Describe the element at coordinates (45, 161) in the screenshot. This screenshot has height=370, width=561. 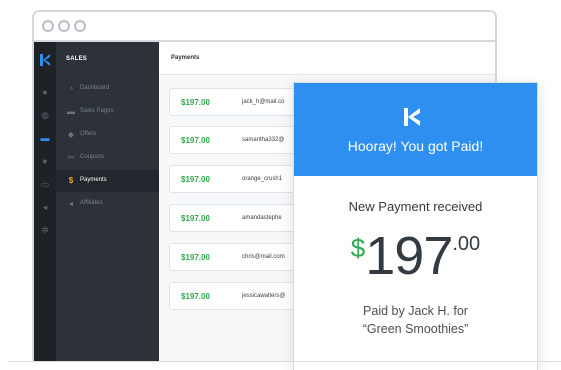
I see `user-rail-icon: ●` at that location.